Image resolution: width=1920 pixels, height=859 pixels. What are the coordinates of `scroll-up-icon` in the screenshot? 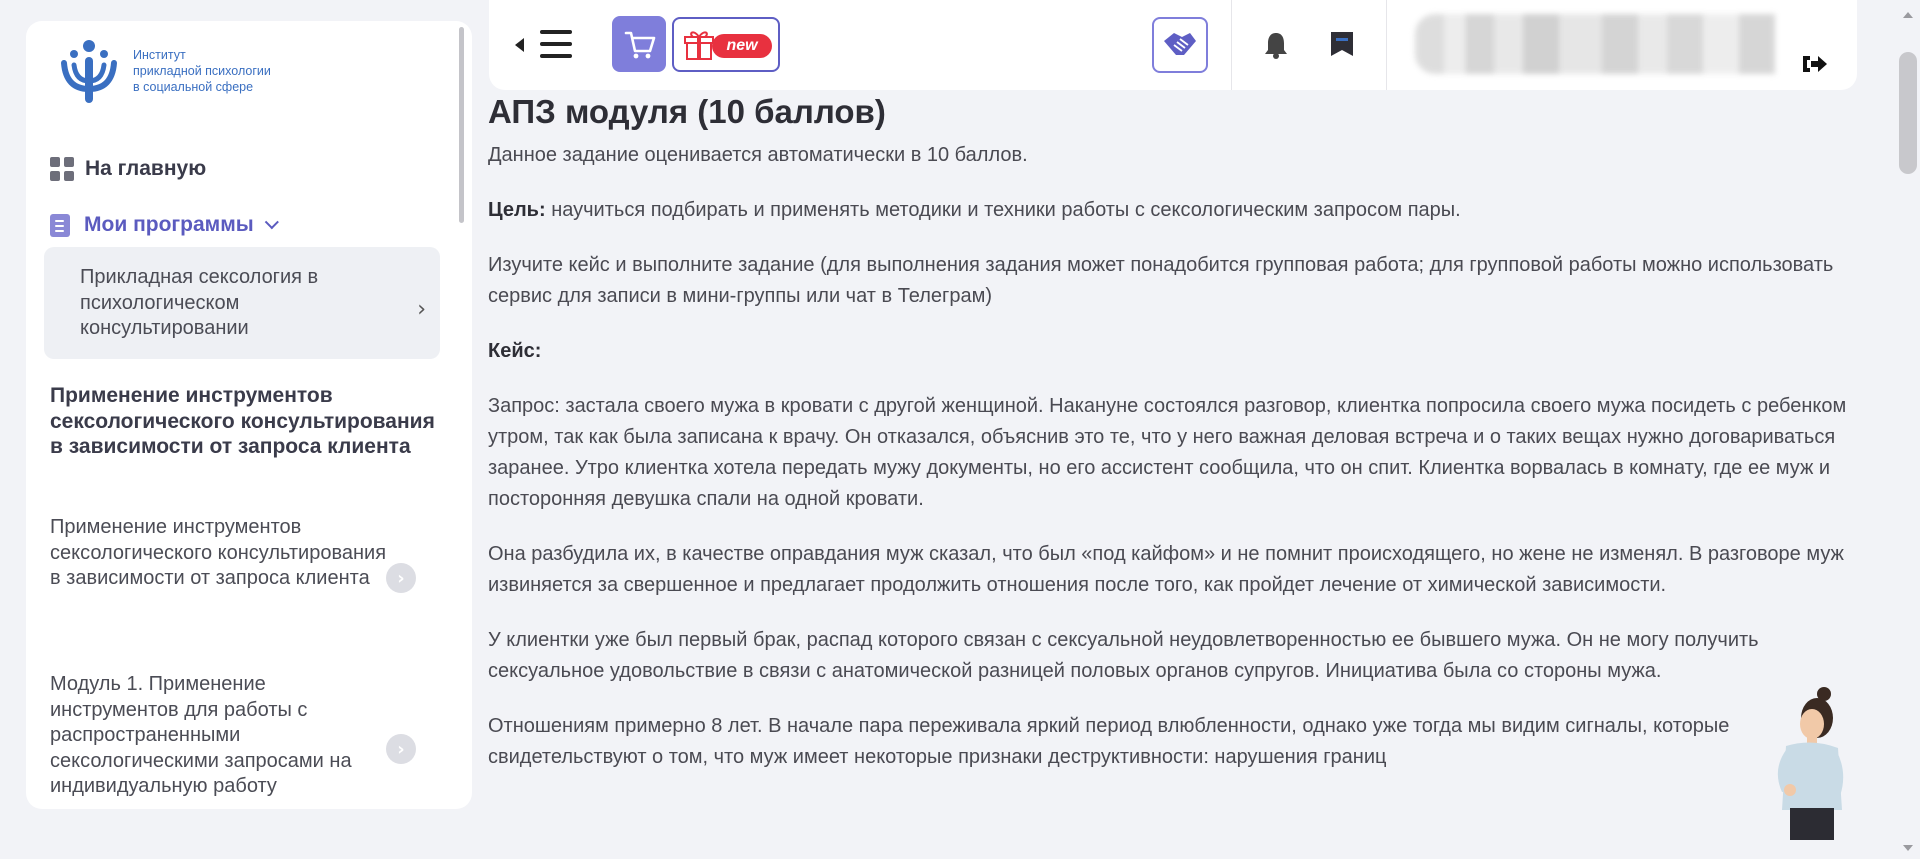 It's located at (1908, 15).